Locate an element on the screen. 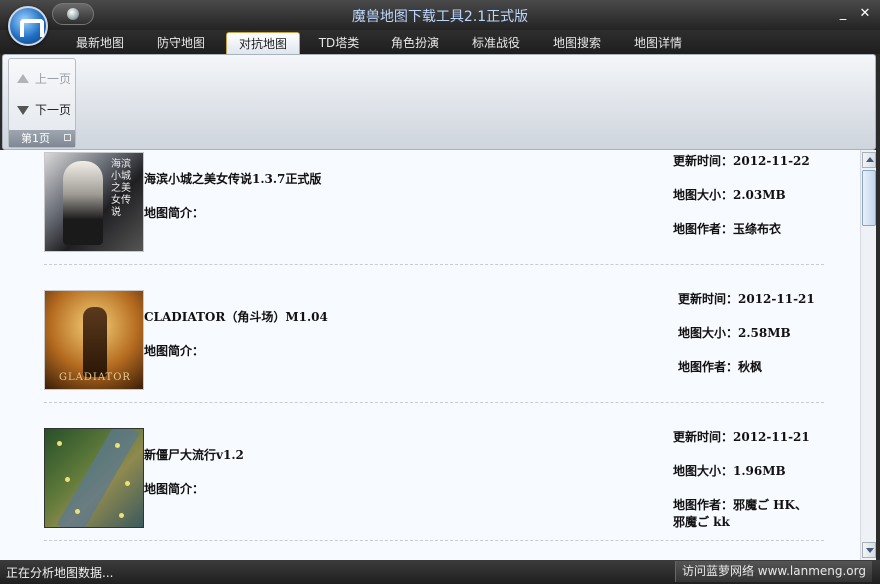 Image resolution: width=880 pixels, height=584 pixels. window-title: 魔兽地图下载工具2.1正式版 is located at coordinates (440, 17).